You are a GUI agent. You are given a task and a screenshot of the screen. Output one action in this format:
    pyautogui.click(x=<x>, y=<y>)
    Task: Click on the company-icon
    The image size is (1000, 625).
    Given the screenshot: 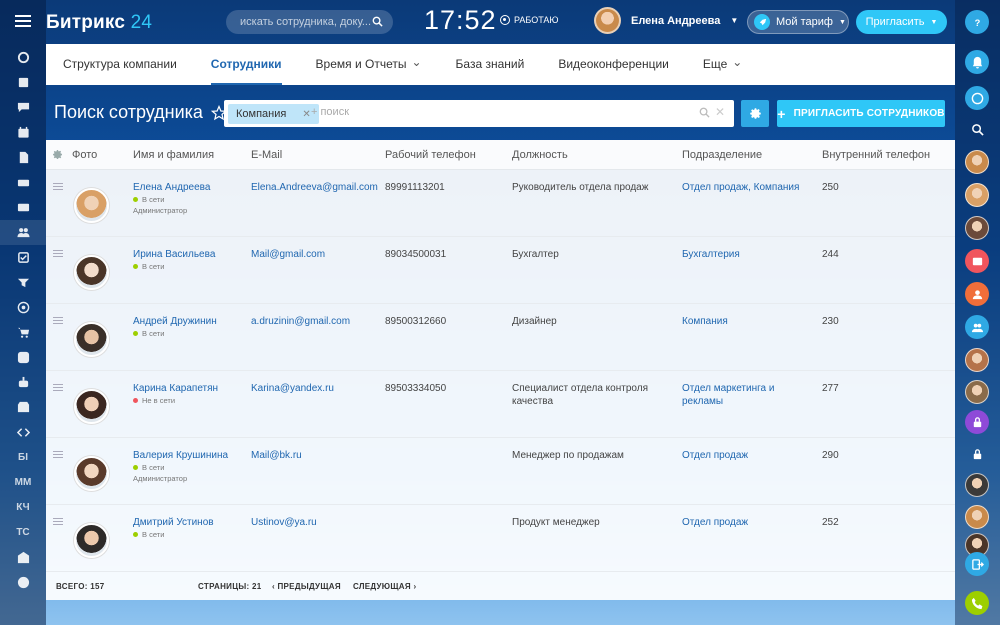 What is the action you would take?
    pyautogui.click(x=23, y=557)
    